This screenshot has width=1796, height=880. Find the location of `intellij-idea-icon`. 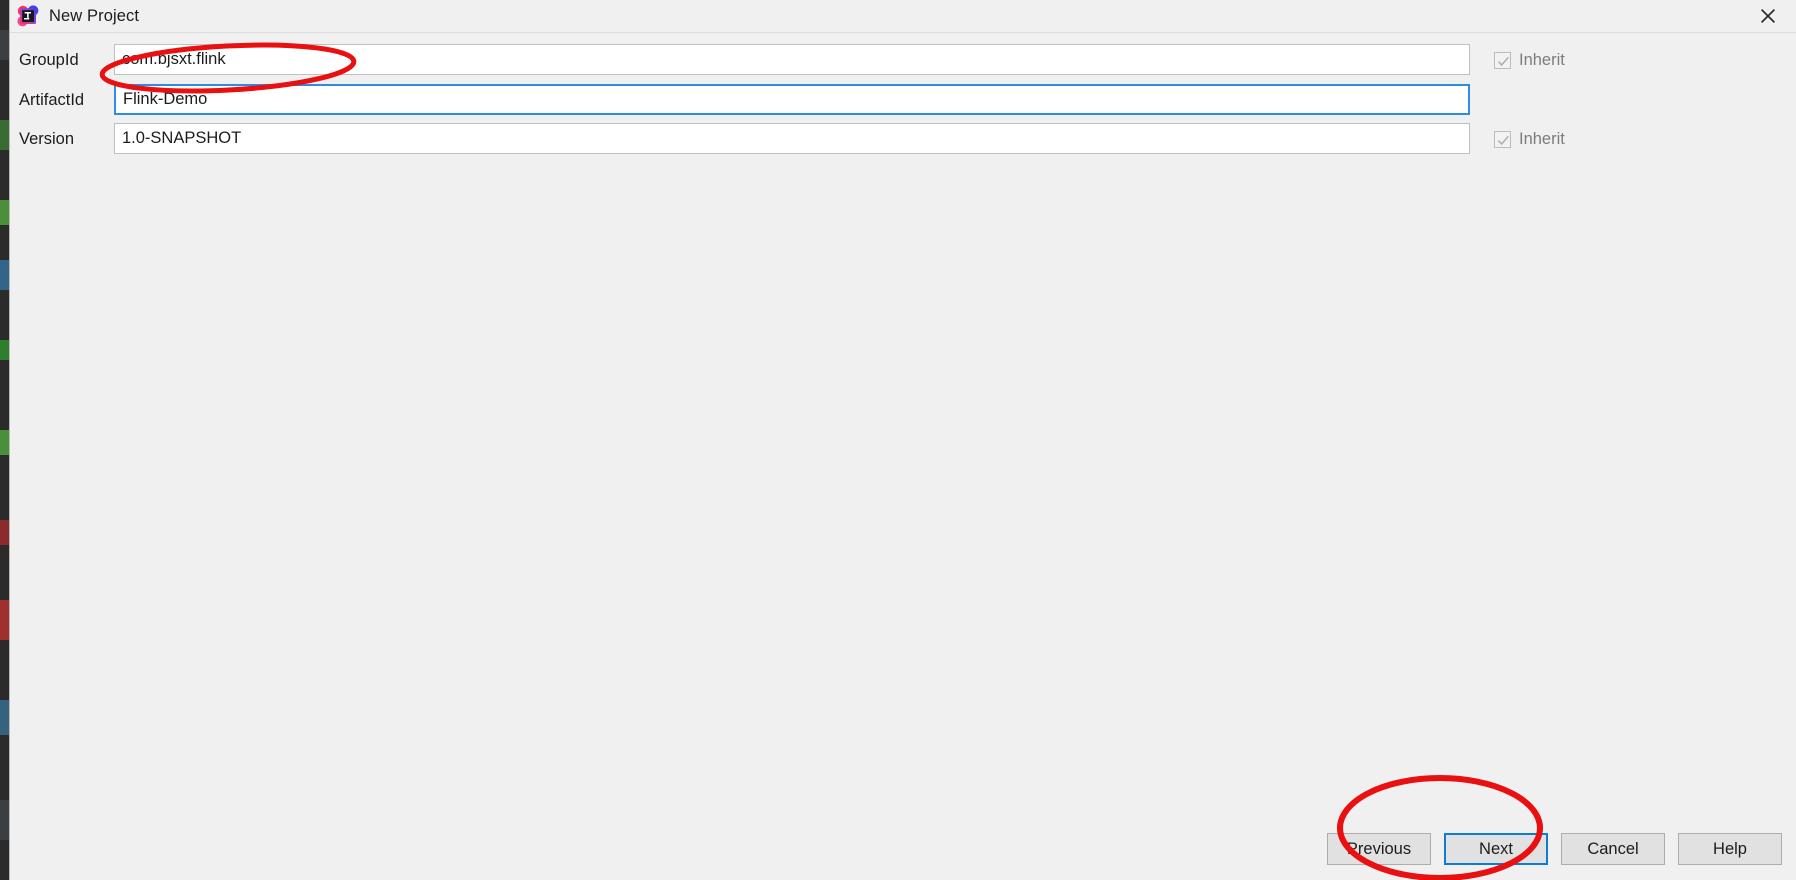

intellij-idea-icon is located at coordinates (28, 16).